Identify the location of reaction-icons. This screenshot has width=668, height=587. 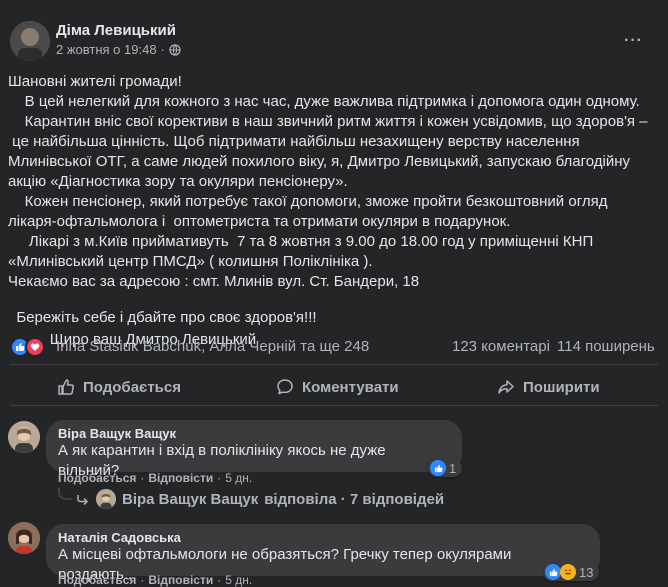
(27, 347).